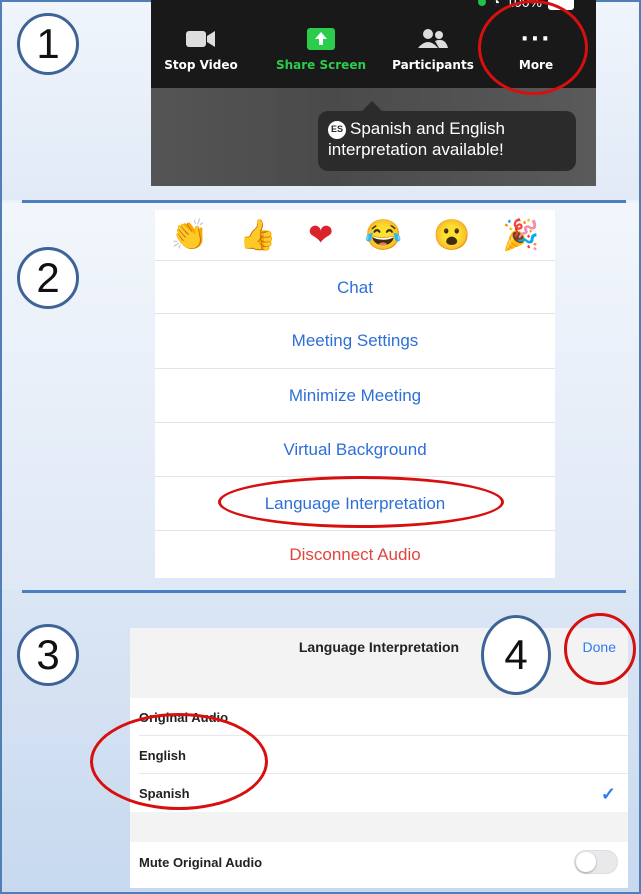 This screenshot has height=894, width=641. I want to click on mic-indicator-icon, so click(481, 3).